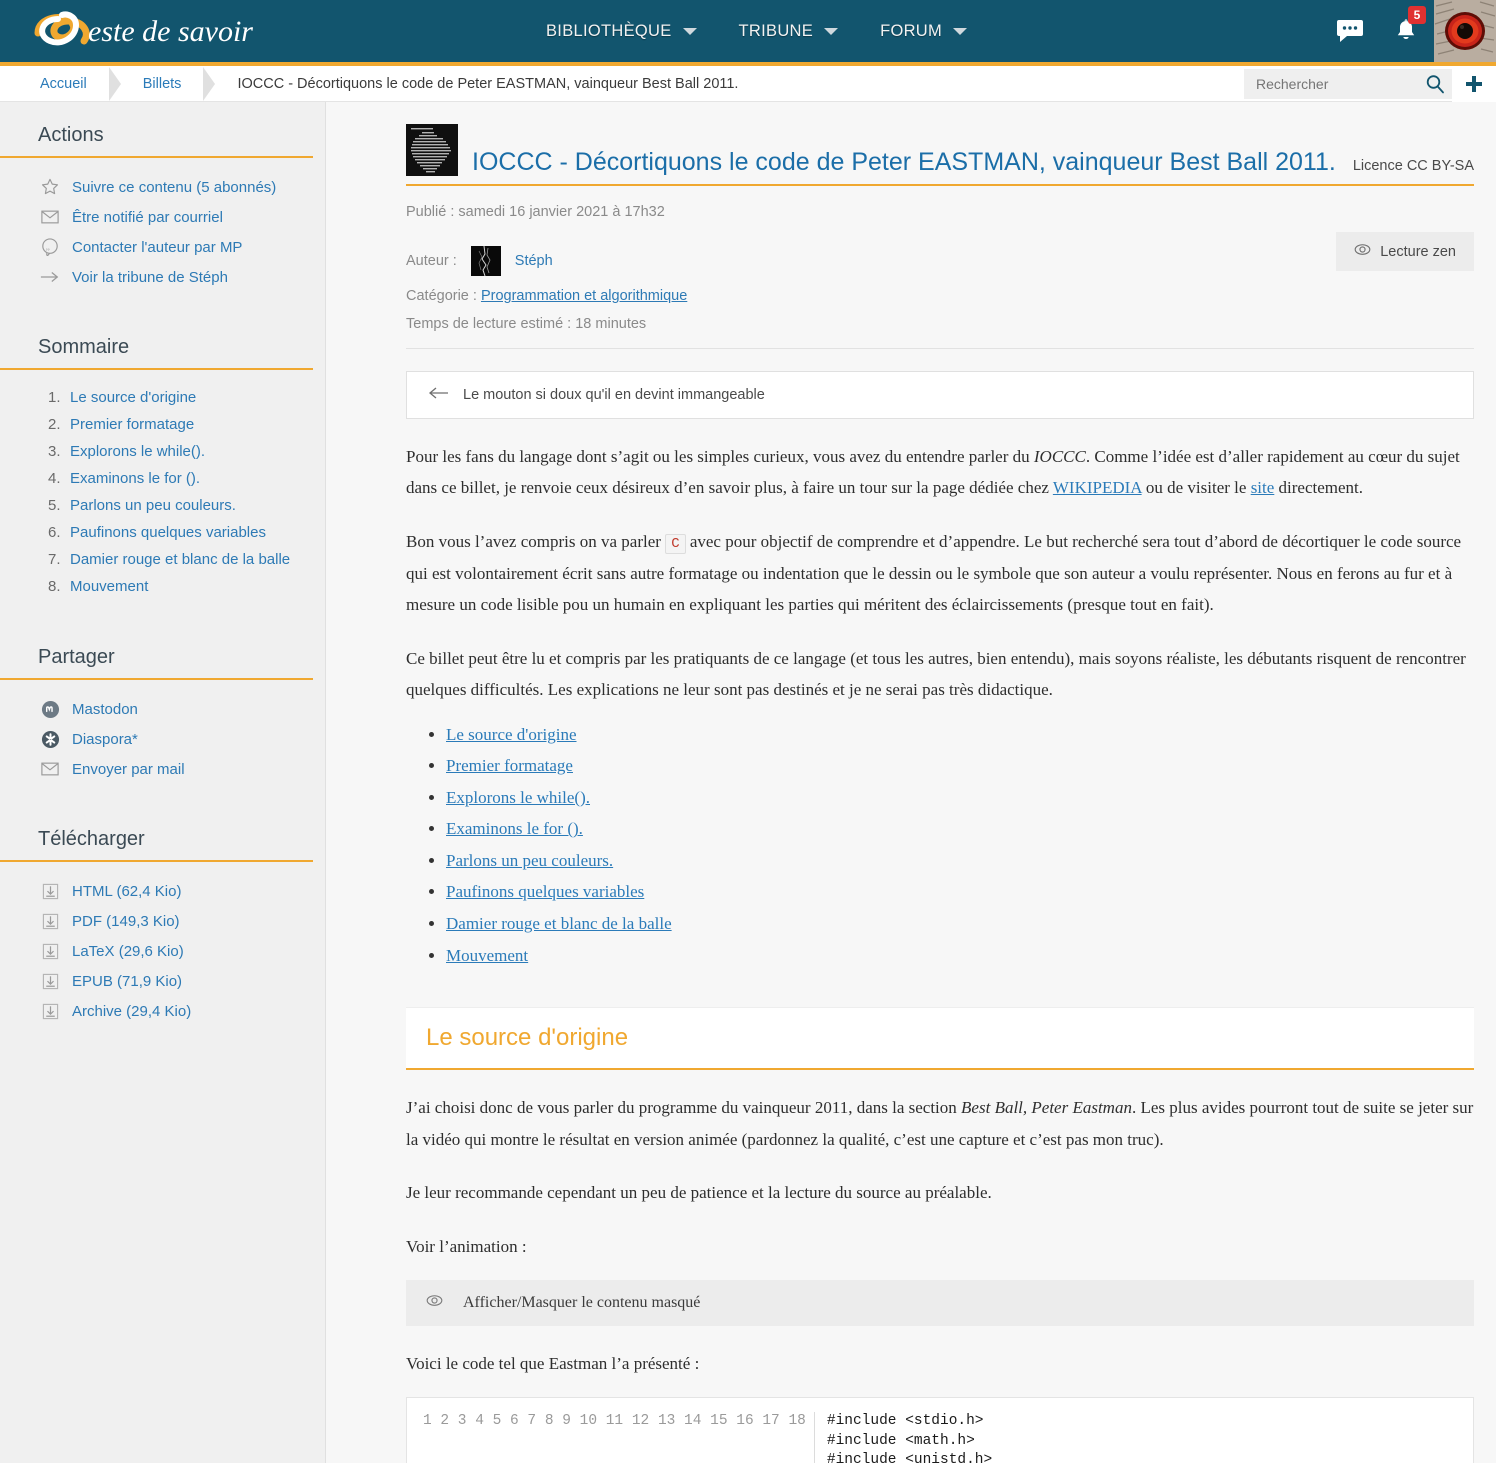  I want to click on breadcrumb-item-accueil: Accueil, so click(63, 84).